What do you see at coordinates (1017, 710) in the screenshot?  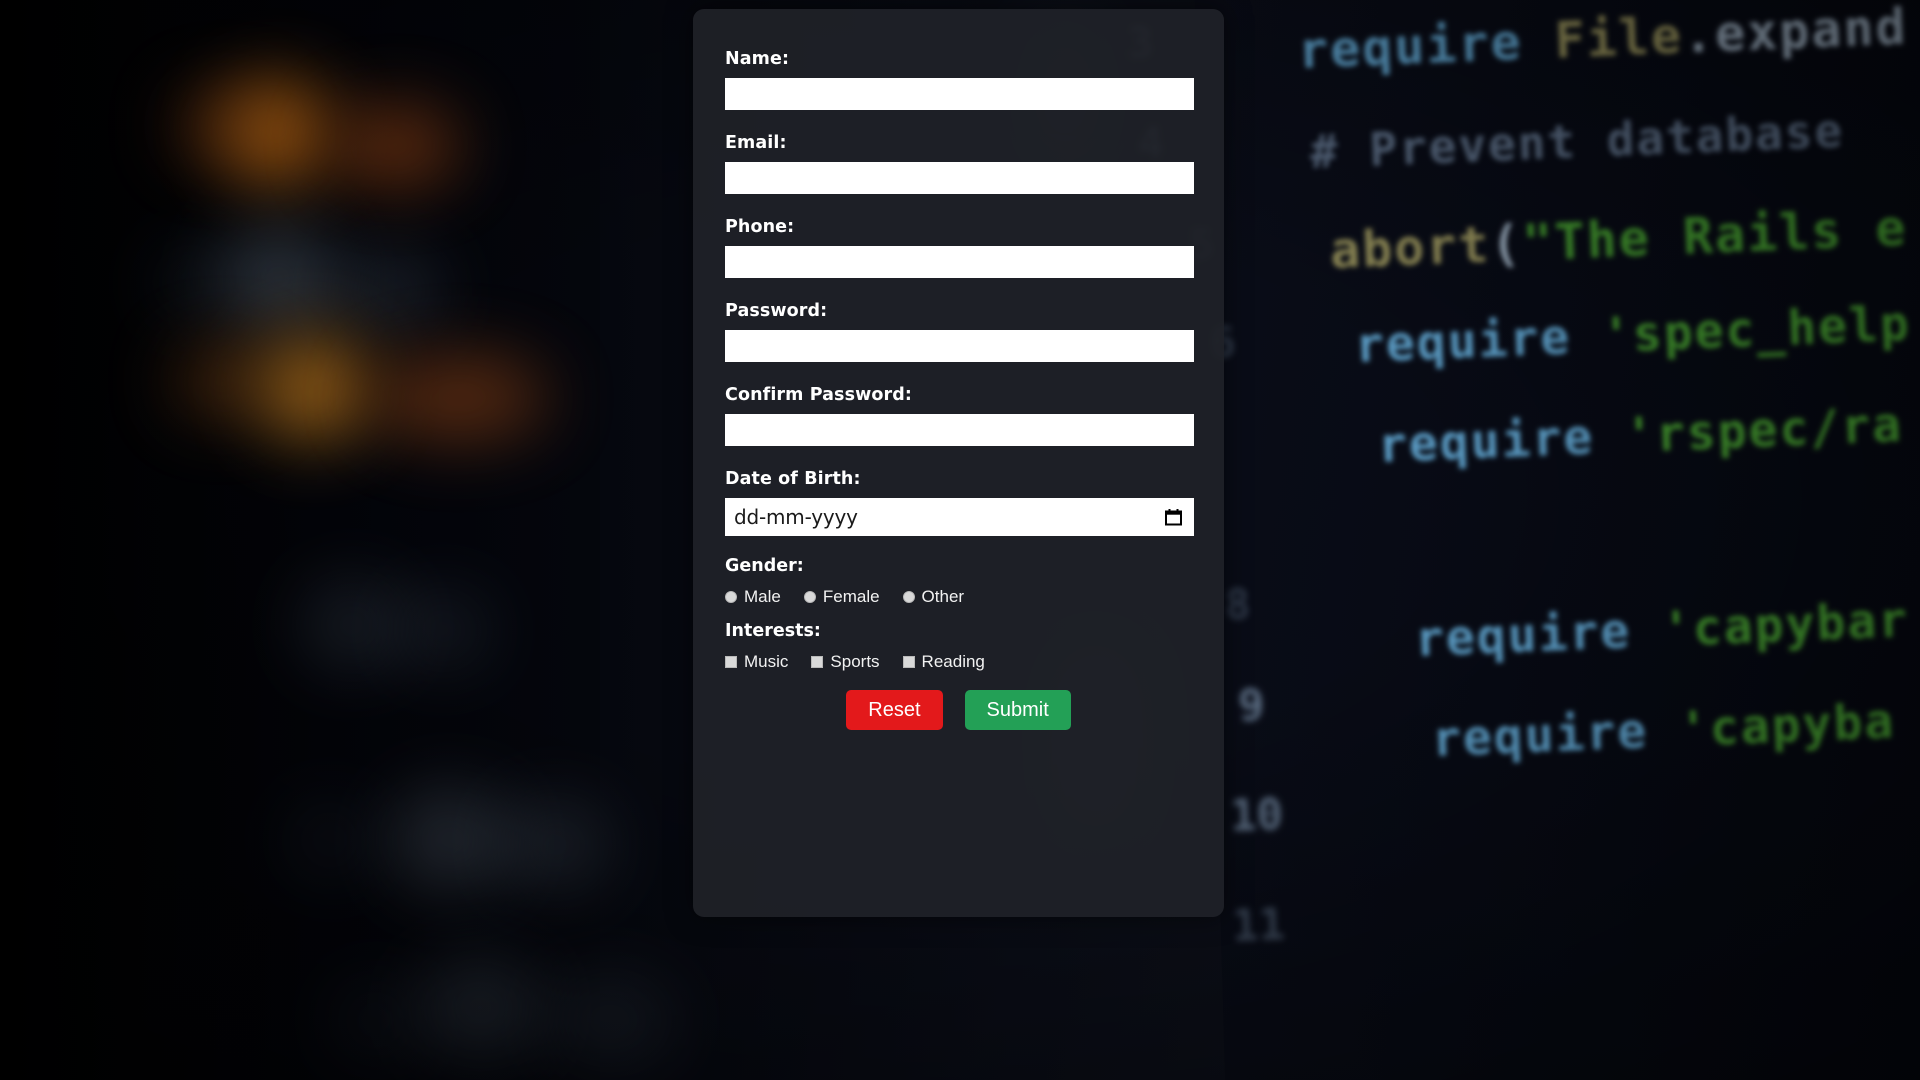 I see `submit-button: Submit` at bounding box center [1017, 710].